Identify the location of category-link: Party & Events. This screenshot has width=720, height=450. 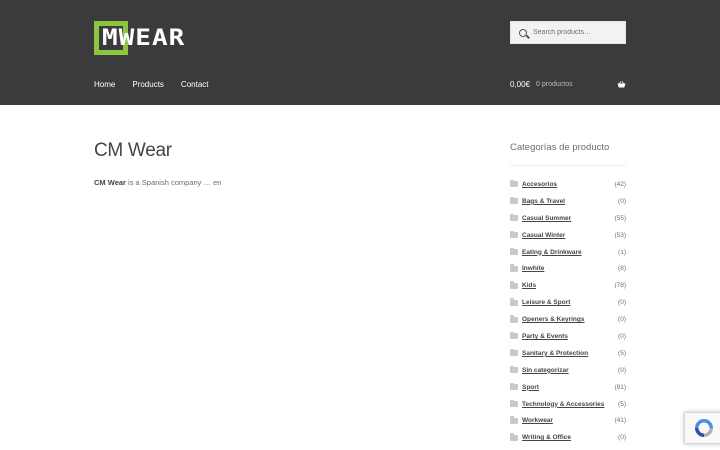
(545, 336).